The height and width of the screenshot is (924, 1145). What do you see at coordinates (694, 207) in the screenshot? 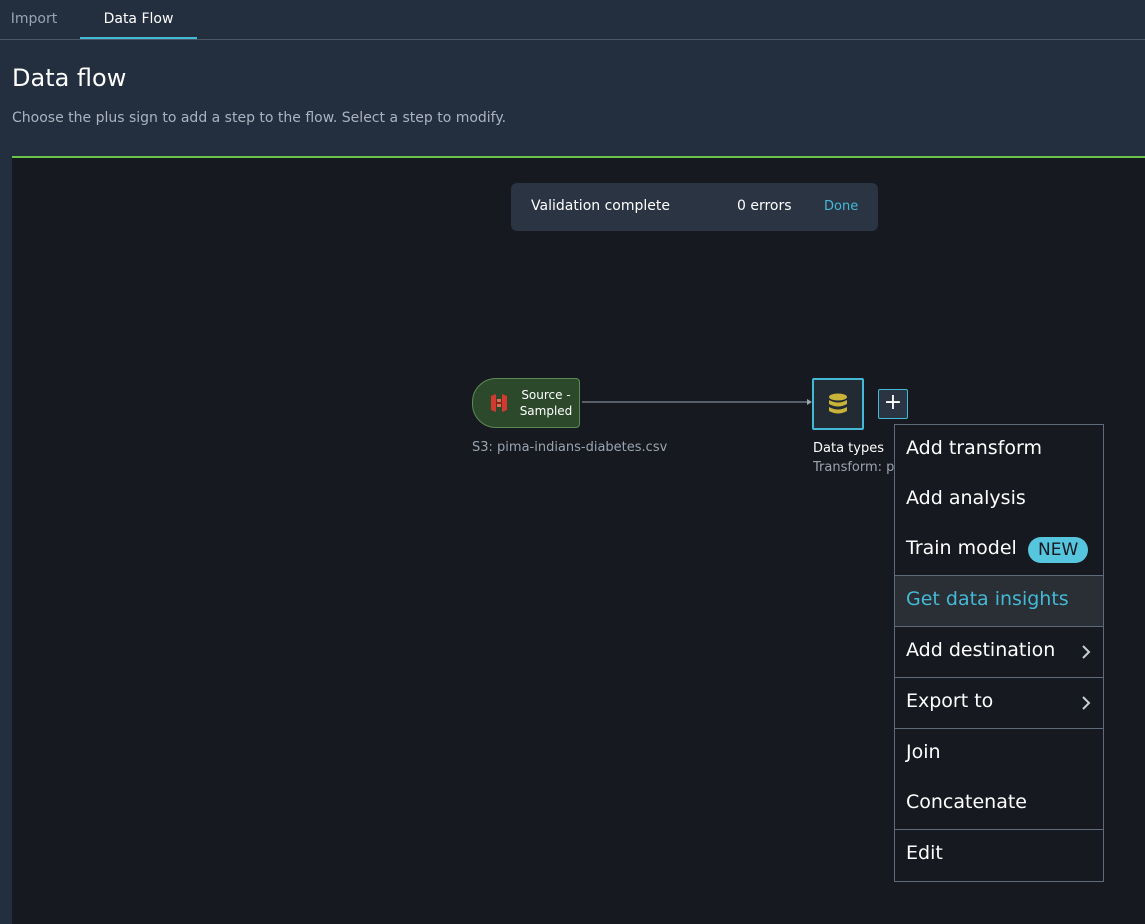
I see `validation-toast: Validation complete 0 errors Done` at bounding box center [694, 207].